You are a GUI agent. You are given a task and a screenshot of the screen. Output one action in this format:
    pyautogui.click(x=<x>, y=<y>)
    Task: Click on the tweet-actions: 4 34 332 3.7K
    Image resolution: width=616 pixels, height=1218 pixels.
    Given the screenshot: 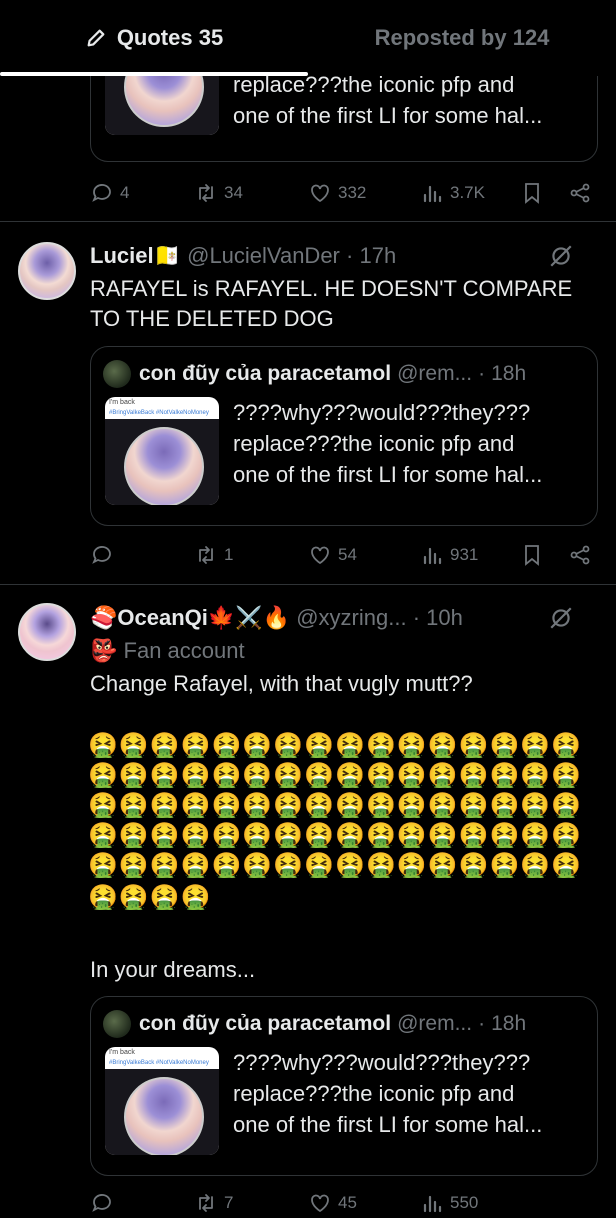 What is the action you would take?
    pyautogui.click(x=345, y=193)
    